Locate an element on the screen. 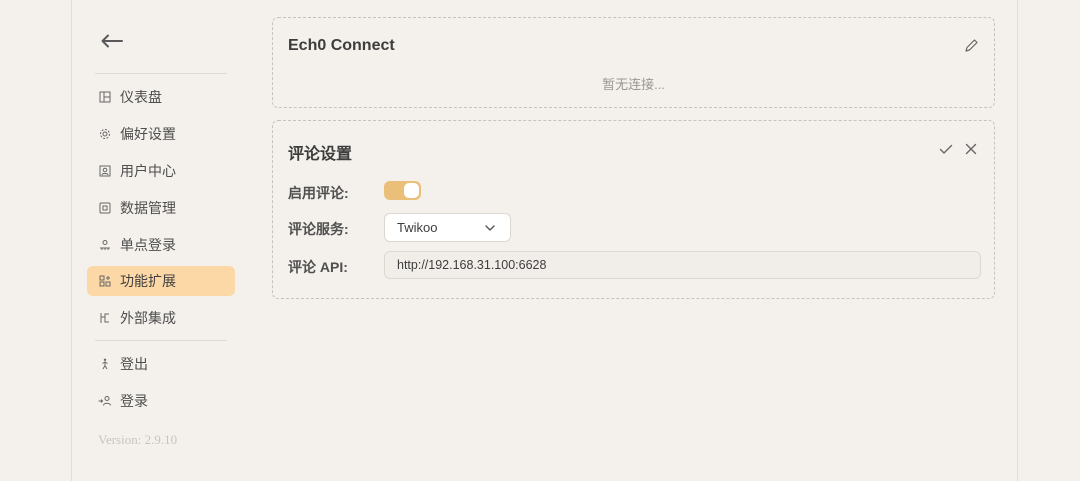 The height and width of the screenshot is (481, 1080). comment-service-select: Twikoo is located at coordinates (447, 227).